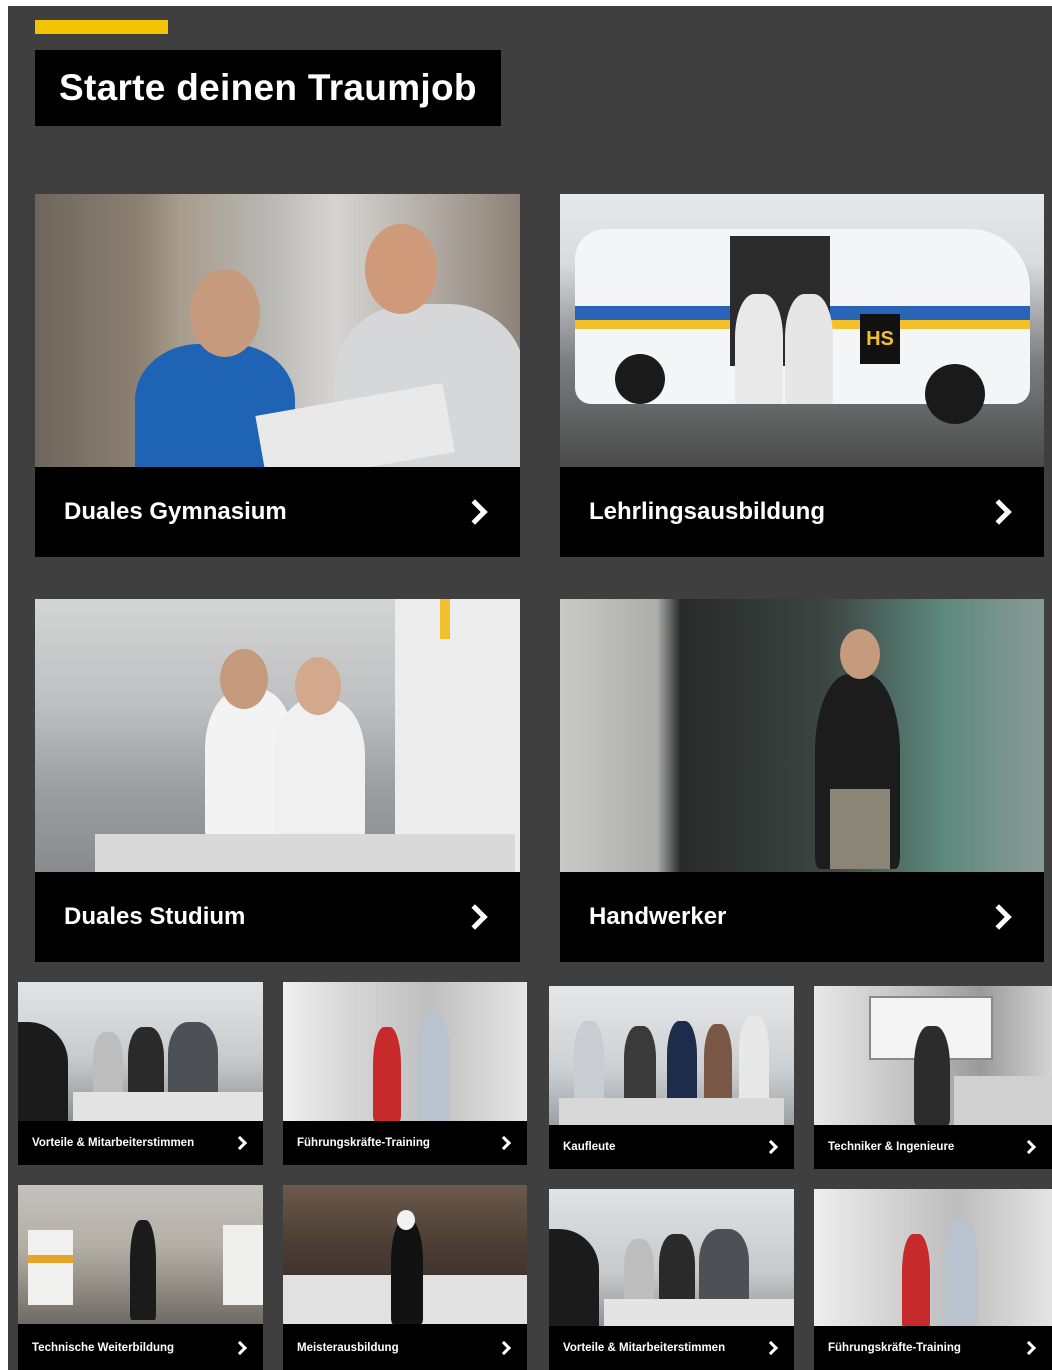  Describe the element at coordinates (880, 339) in the screenshot. I see `van-logo: HS` at that location.